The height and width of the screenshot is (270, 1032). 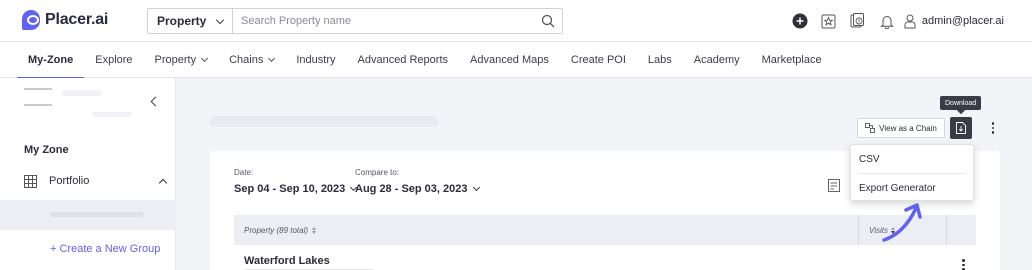 I want to click on user-menu: admin@placer.ai, so click(x=954, y=21).